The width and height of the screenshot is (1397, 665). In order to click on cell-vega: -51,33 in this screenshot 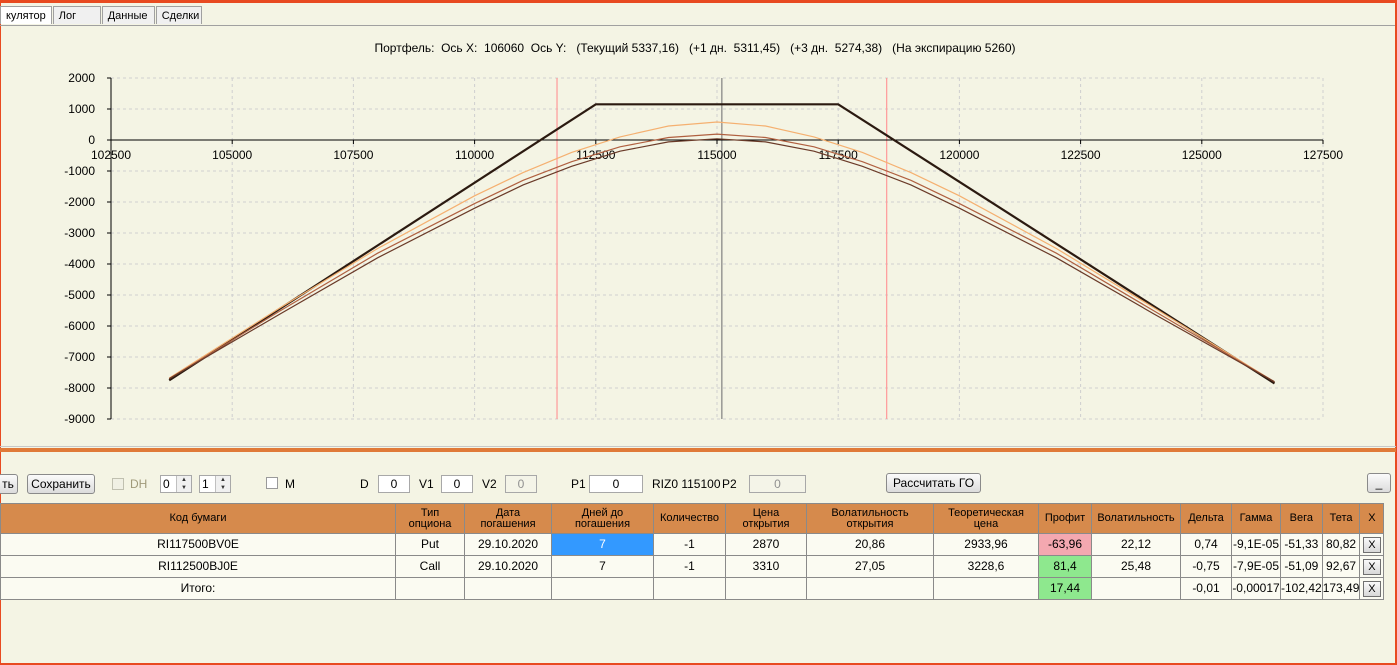, I will do `click(1301, 544)`.